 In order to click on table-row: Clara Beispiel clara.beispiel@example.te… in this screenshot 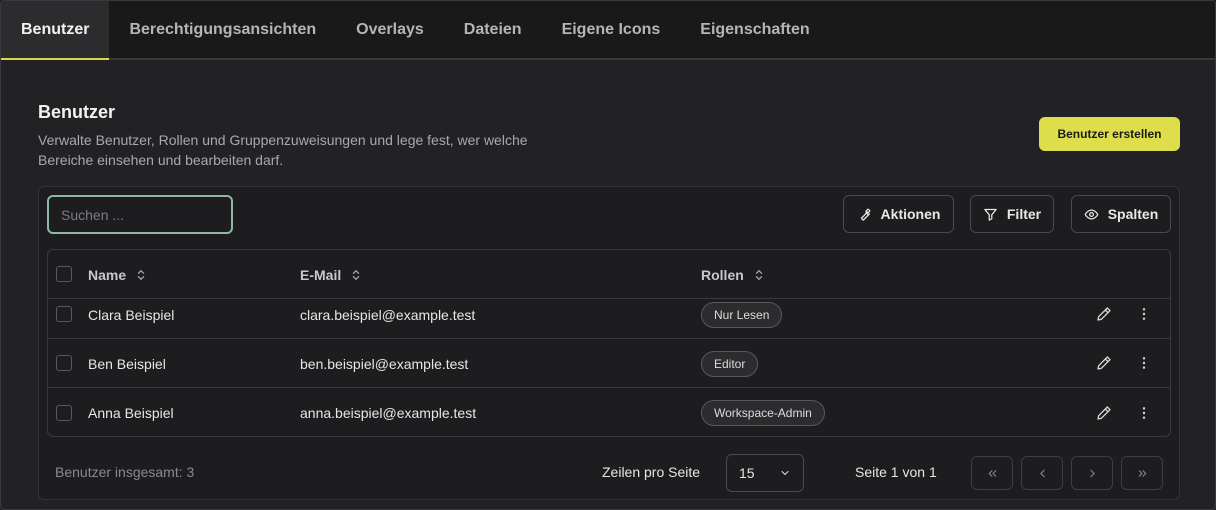, I will do `click(609, 314)`.